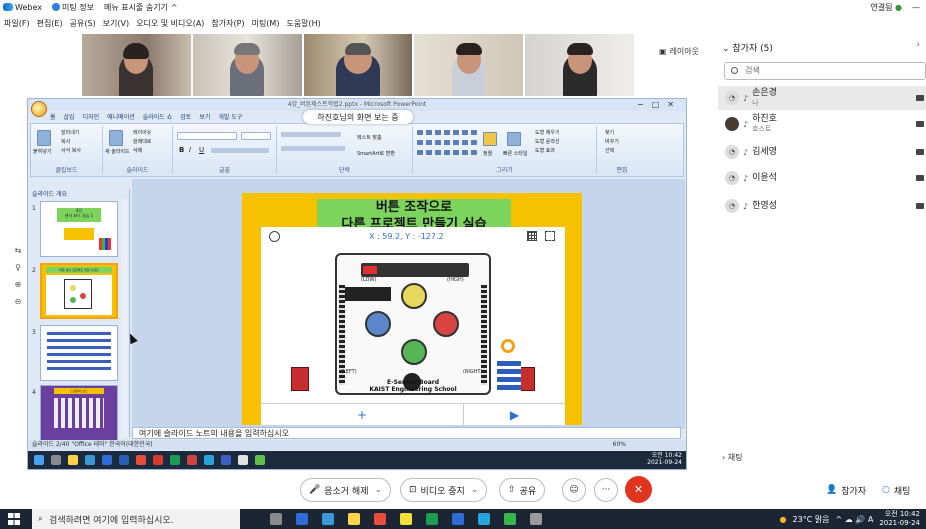 The height and width of the screenshot is (529, 926). Describe the element at coordinates (170, 23) in the screenshot. I see `menu-audio-video: 오디오 및 비디오(A)` at that location.